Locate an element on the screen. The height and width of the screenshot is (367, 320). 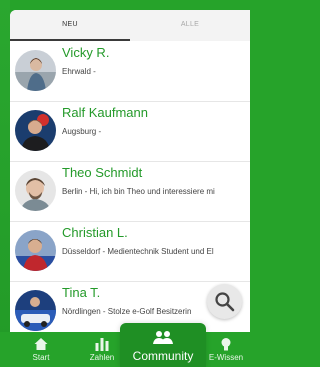
nav-community: Community is located at coordinates (163, 345).